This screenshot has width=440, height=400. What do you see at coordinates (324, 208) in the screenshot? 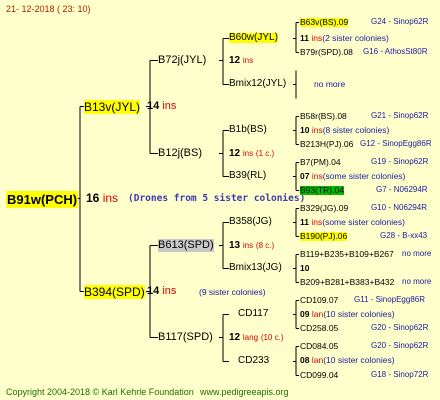
I see `gen4-queen-7: B329(JG).09` at bounding box center [324, 208].